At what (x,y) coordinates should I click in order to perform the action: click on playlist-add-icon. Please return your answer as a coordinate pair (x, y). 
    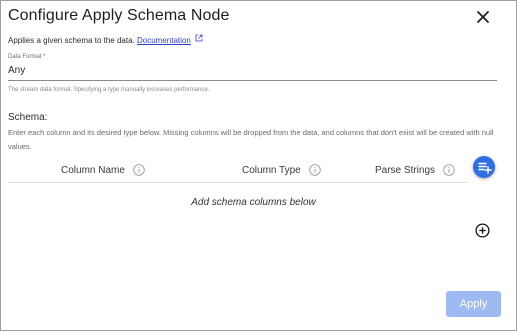
    Looking at the image, I should click on (484, 167).